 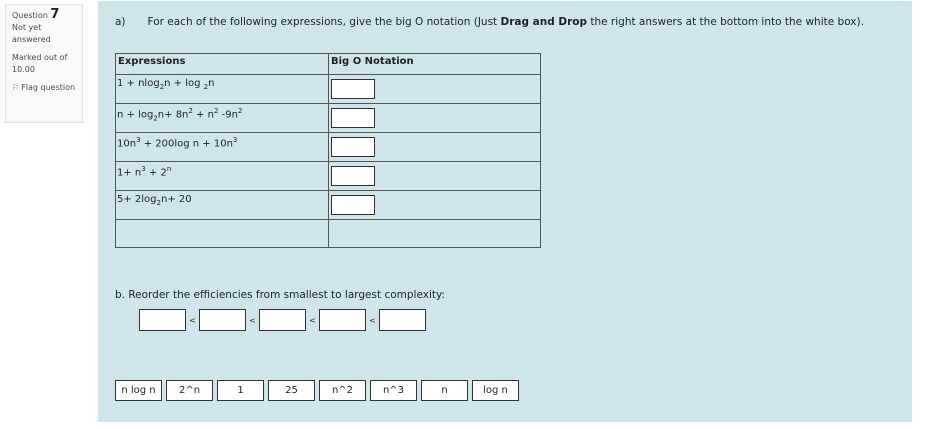 What do you see at coordinates (222, 89) in the screenshot?
I see `expression-1: 1 + nlog2n + log 2n` at bounding box center [222, 89].